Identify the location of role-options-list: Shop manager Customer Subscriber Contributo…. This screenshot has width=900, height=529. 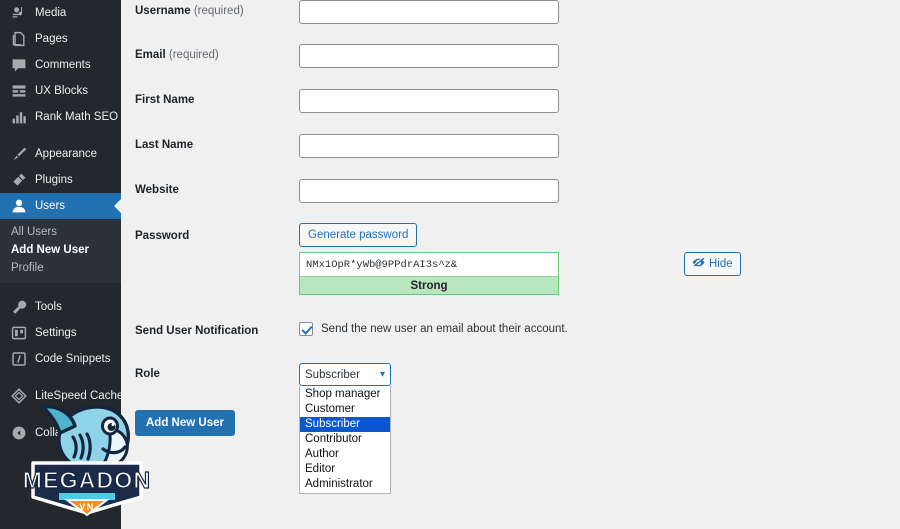
(345, 440).